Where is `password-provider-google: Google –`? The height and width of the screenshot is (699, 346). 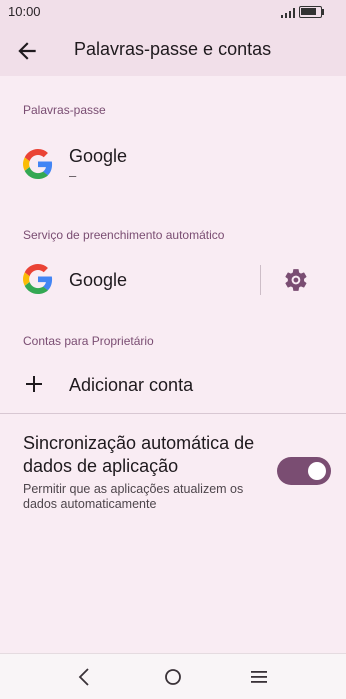
password-provider-google: Google – is located at coordinates (173, 164).